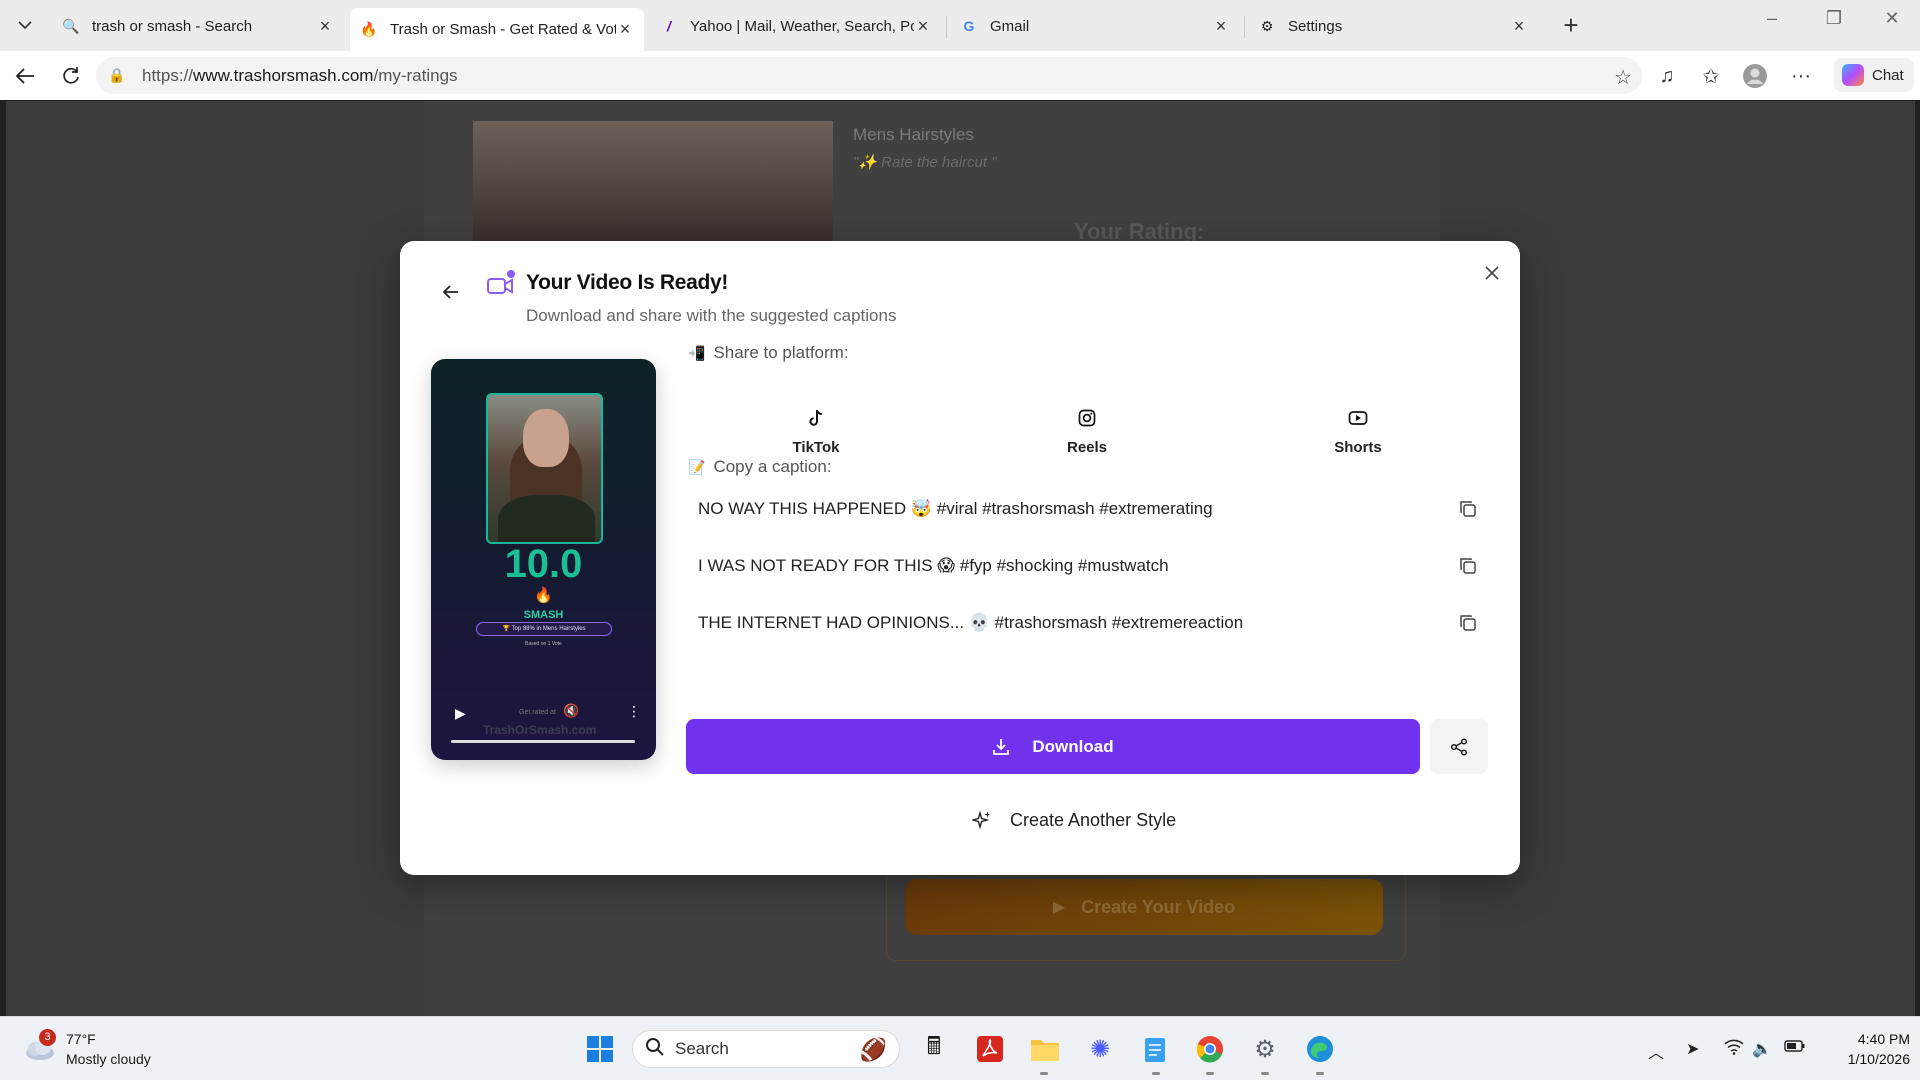  Describe the element at coordinates (1801, 76) in the screenshot. I see `more-menu-icon: ···` at that location.